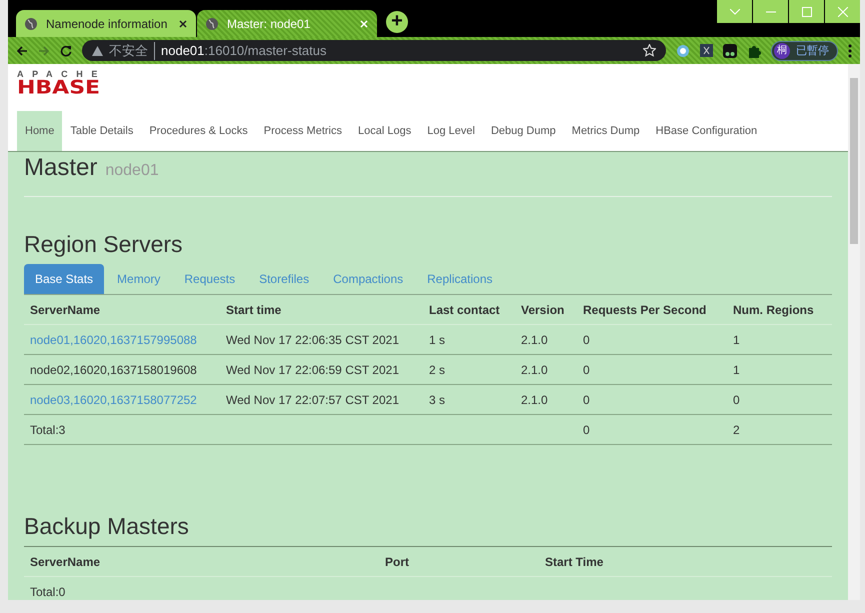  What do you see at coordinates (850, 51) in the screenshot?
I see `menu-icon` at bounding box center [850, 51].